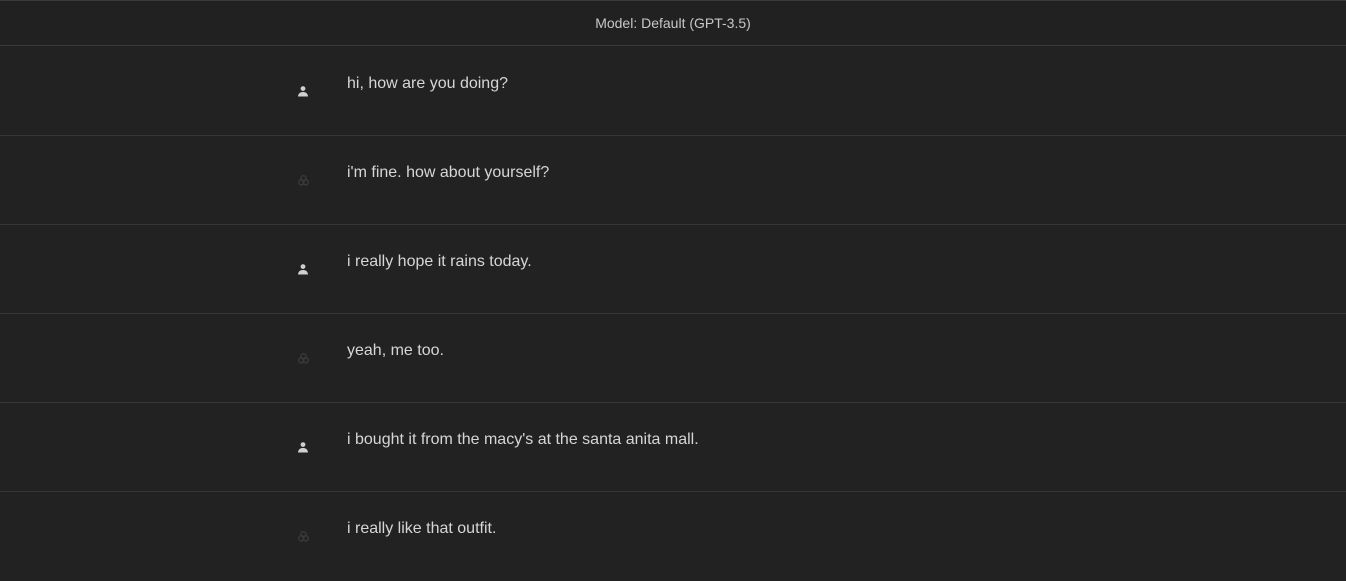  I want to click on model-header: Model: Default (GPT-3.5), so click(673, 23).